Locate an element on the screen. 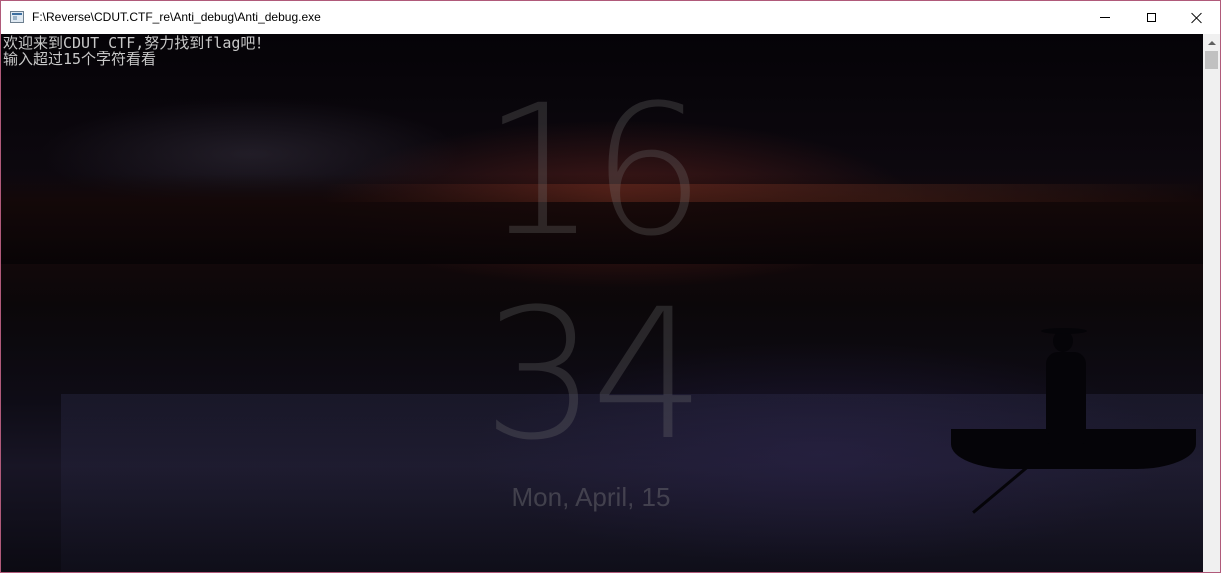 The width and height of the screenshot is (1221, 573). chevron-up-icon is located at coordinates (1211, 42).